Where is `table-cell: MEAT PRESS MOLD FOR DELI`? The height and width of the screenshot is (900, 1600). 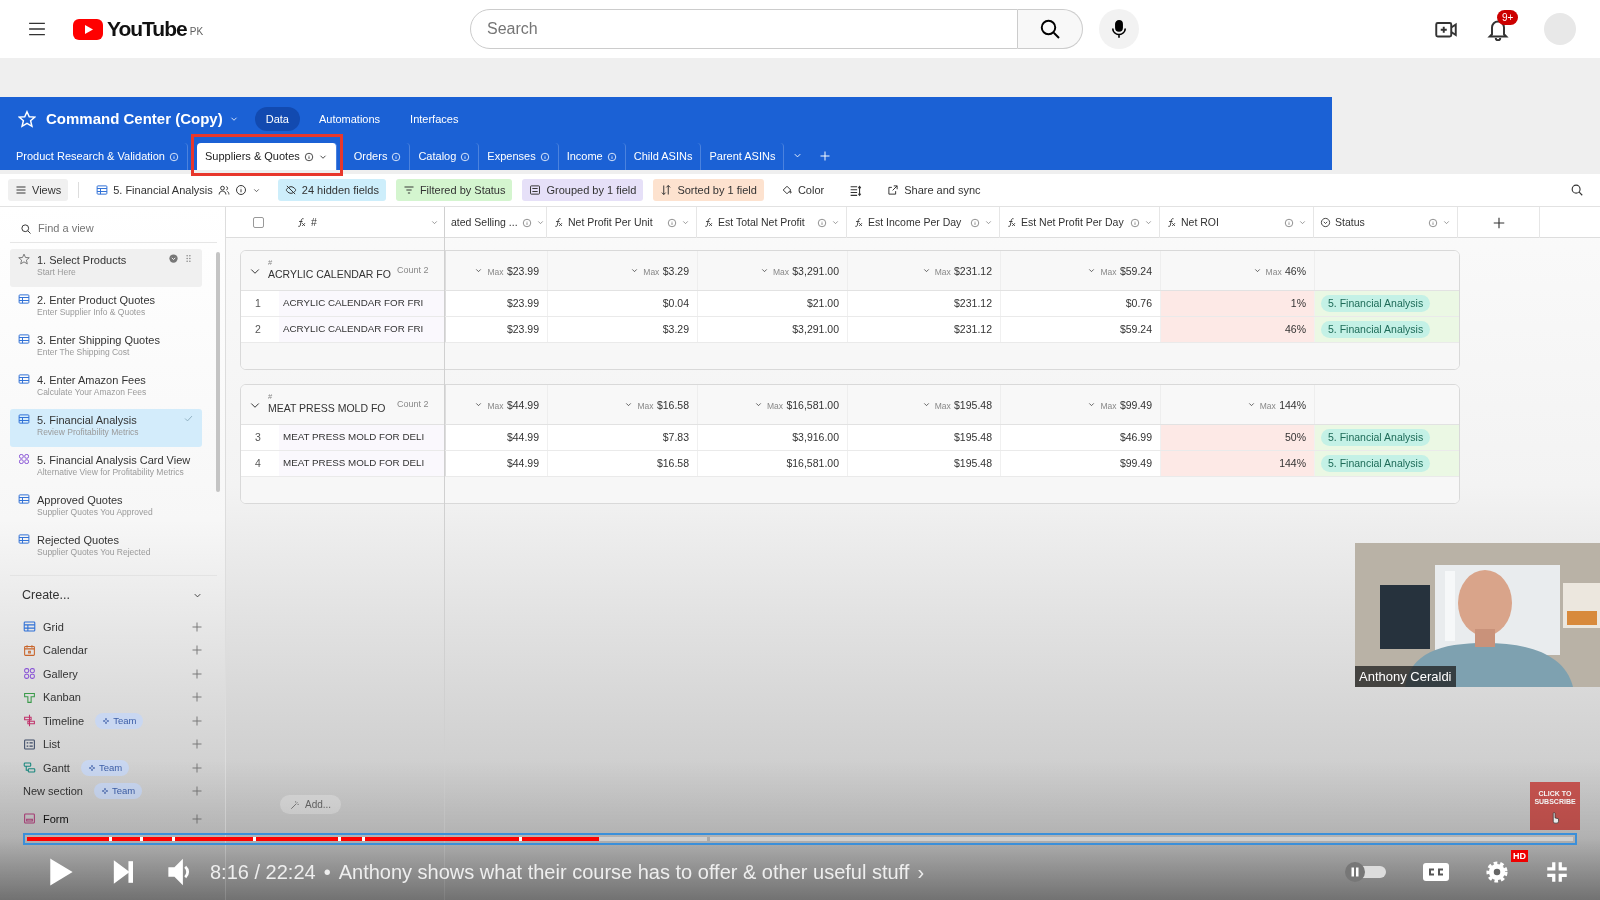 table-cell: MEAT PRESS MOLD FOR DELI is located at coordinates (354, 437).